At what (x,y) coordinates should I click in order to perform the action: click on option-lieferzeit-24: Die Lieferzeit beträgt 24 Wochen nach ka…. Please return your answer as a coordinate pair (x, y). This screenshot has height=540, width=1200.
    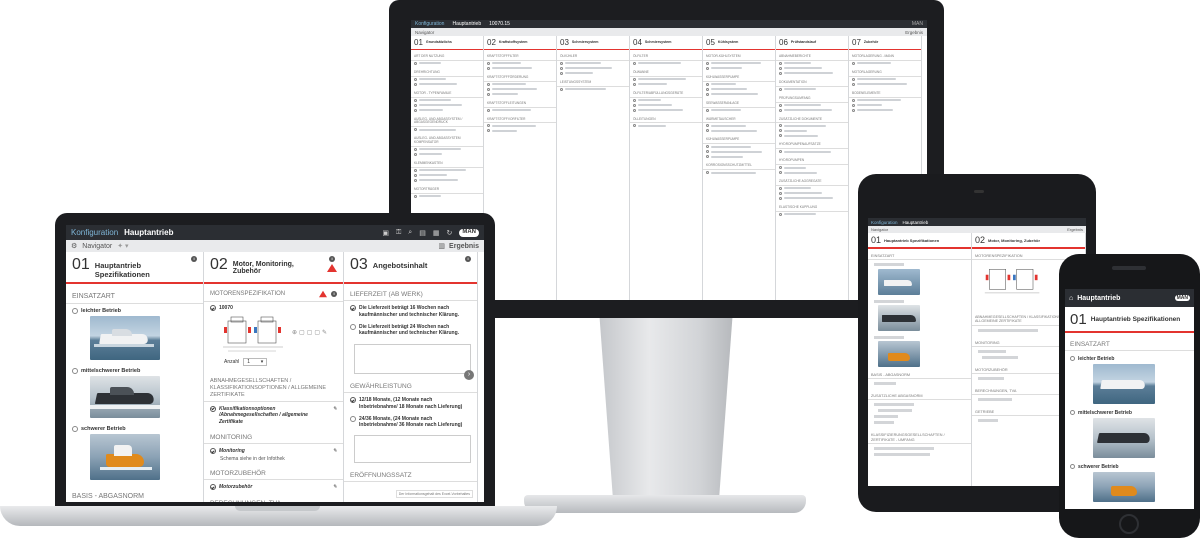
    Looking at the image, I should click on (410, 329).